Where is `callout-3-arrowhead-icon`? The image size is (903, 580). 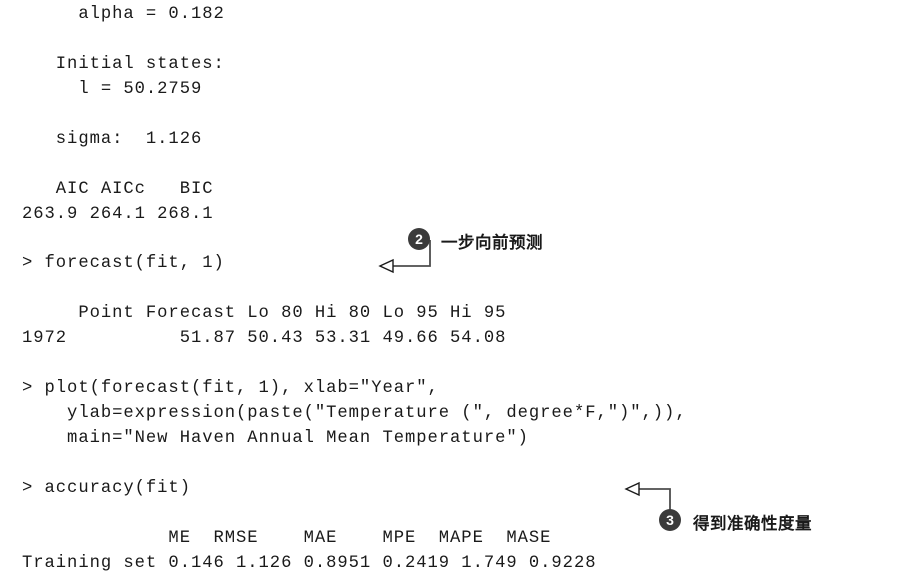
callout-3-arrowhead-icon is located at coordinates (632, 489).